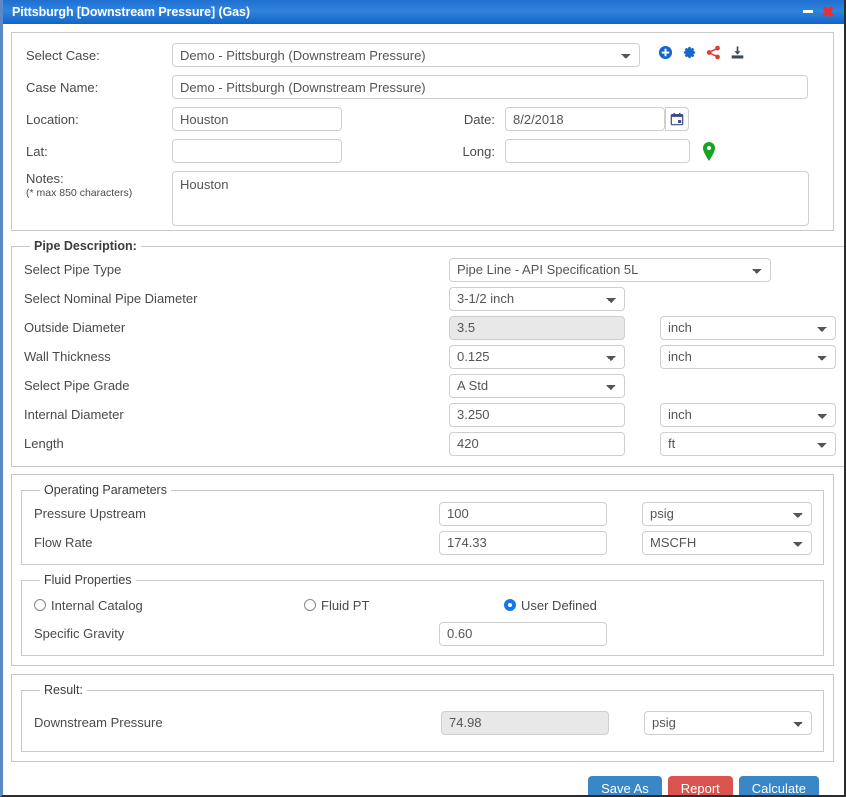 Image resolution: width=846 pixels, height=797 pixels. Describe the element at coordinates (523, 542) in the screenshot. I see `flow-rate-input` at that location.